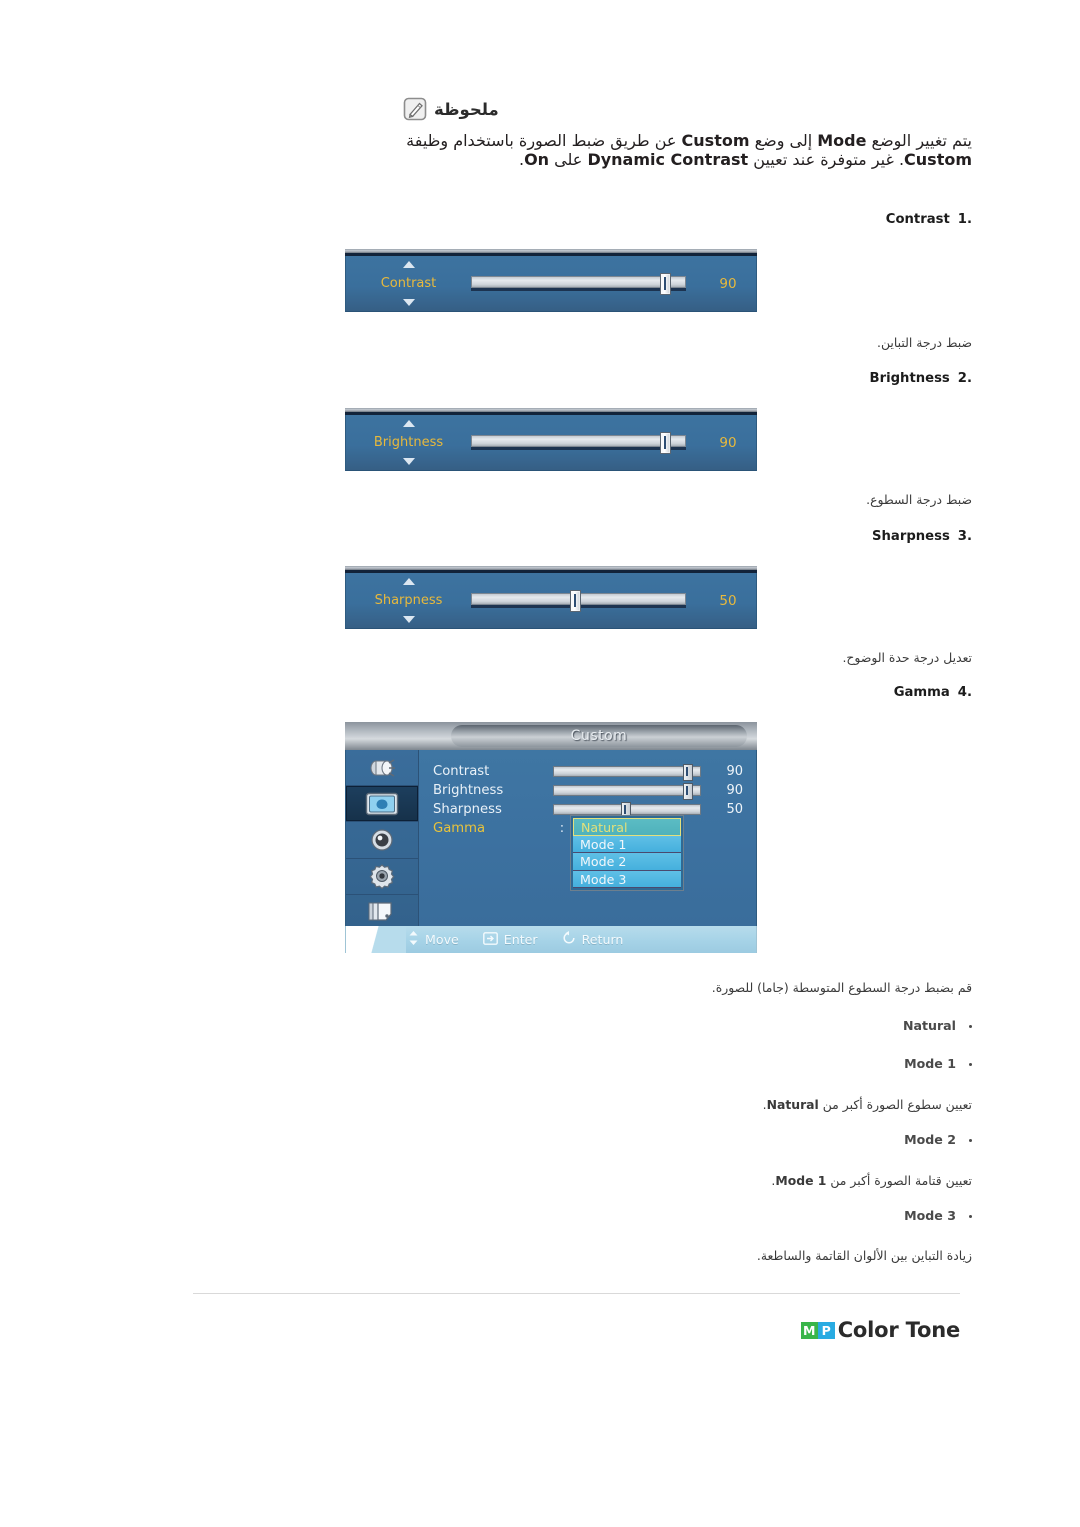 This screenshot has height=1527, width=1080. I want to click on osd-body: Sharpness 50, so click(551, 601).